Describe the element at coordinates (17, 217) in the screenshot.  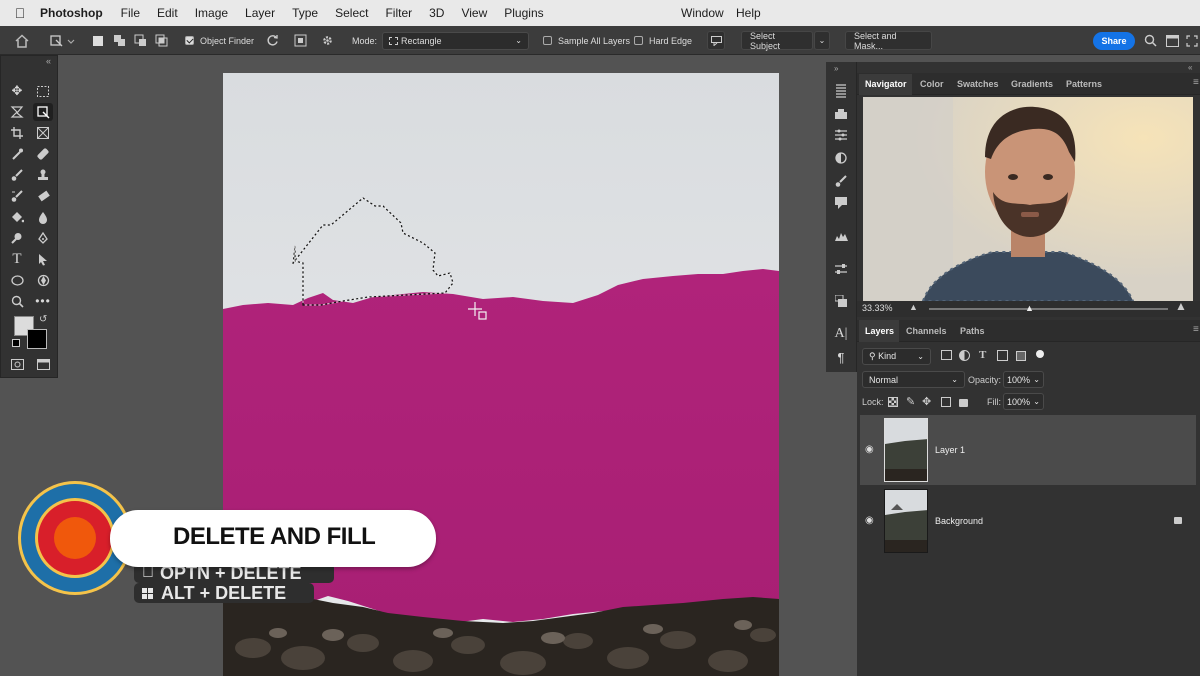
I see `paint-bucket-tool-icon` at that location.